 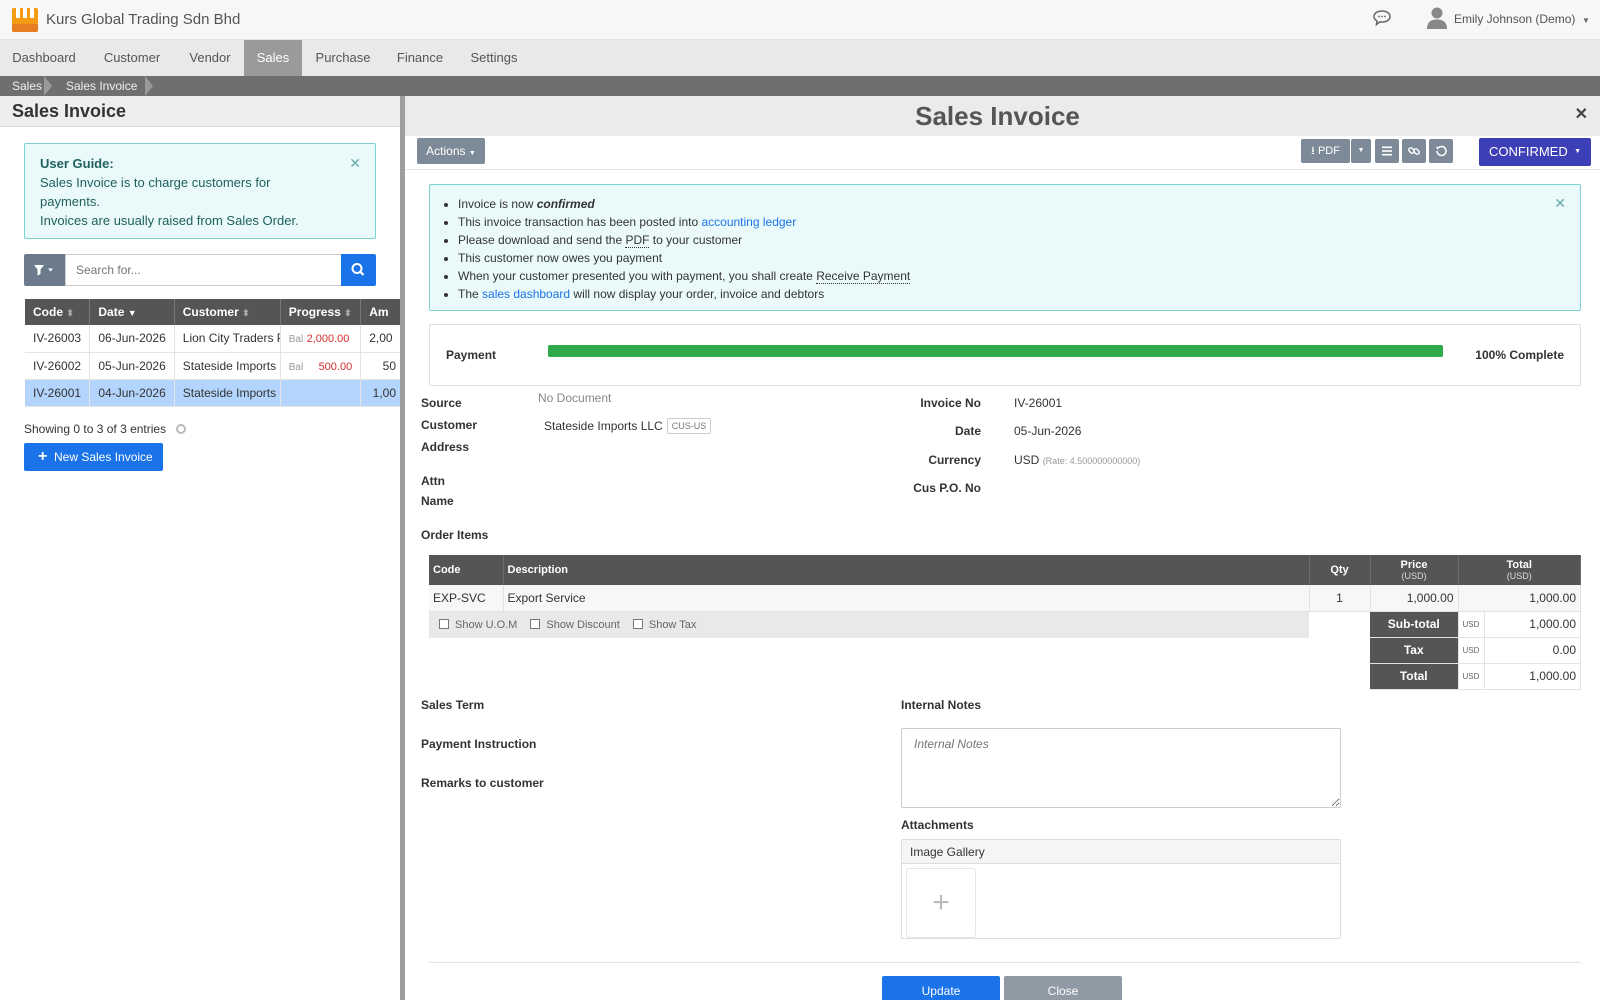 I want to click on link-icon, so click(x=1414, y=151).